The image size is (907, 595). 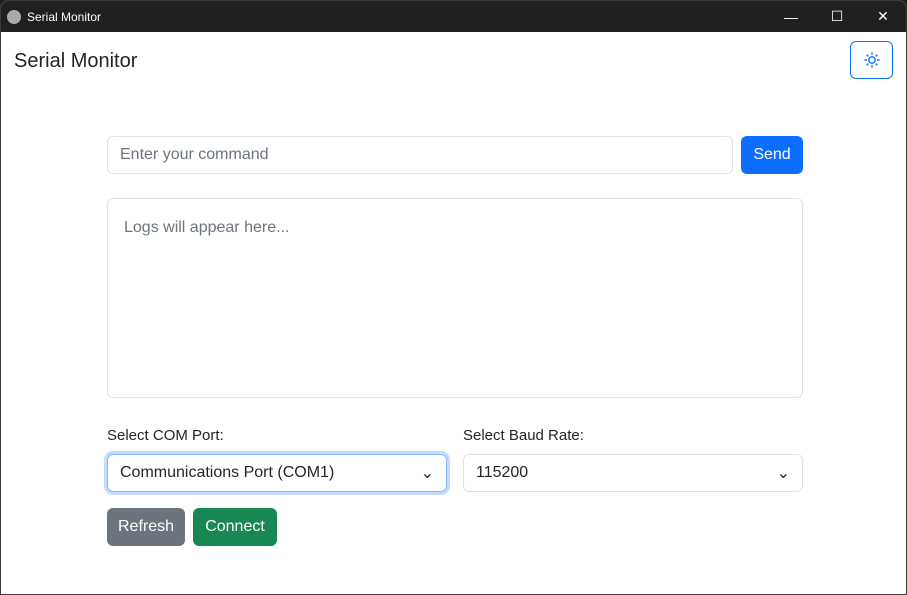 I want to click on sun-icon, so click(x=871, y=60).